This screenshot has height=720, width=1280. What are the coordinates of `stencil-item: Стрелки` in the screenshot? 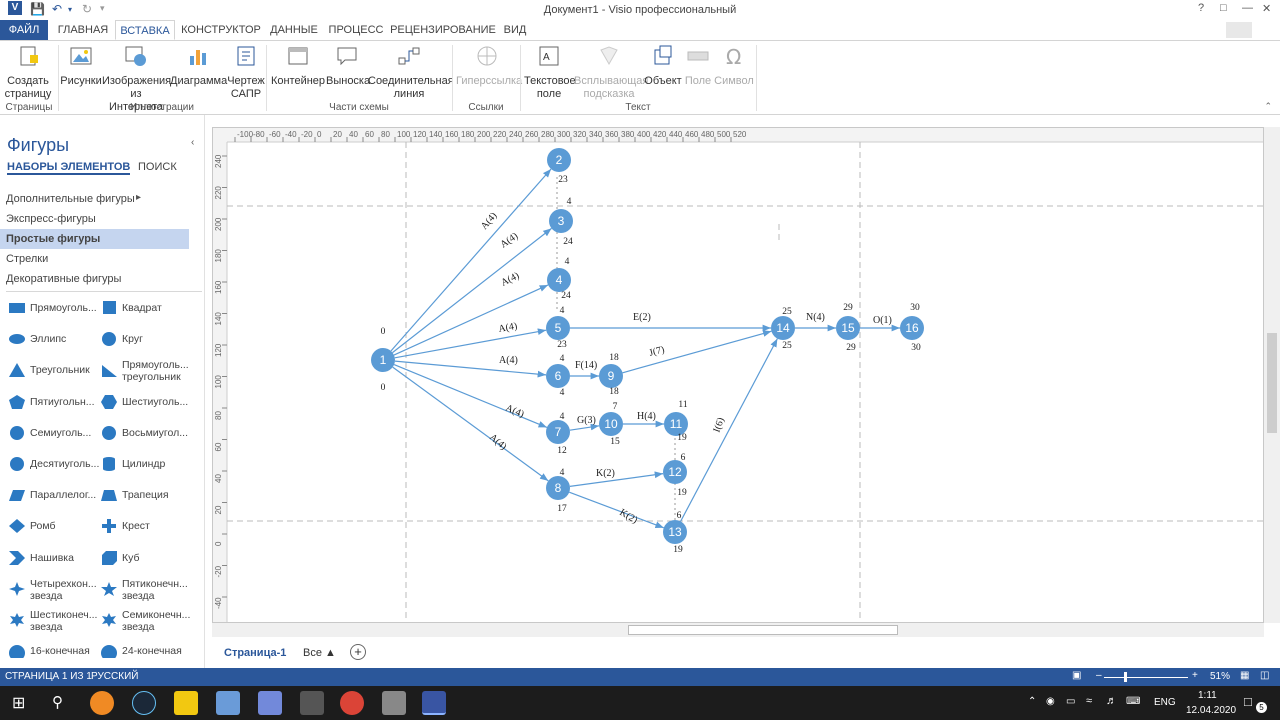 It's located at (94, 259).